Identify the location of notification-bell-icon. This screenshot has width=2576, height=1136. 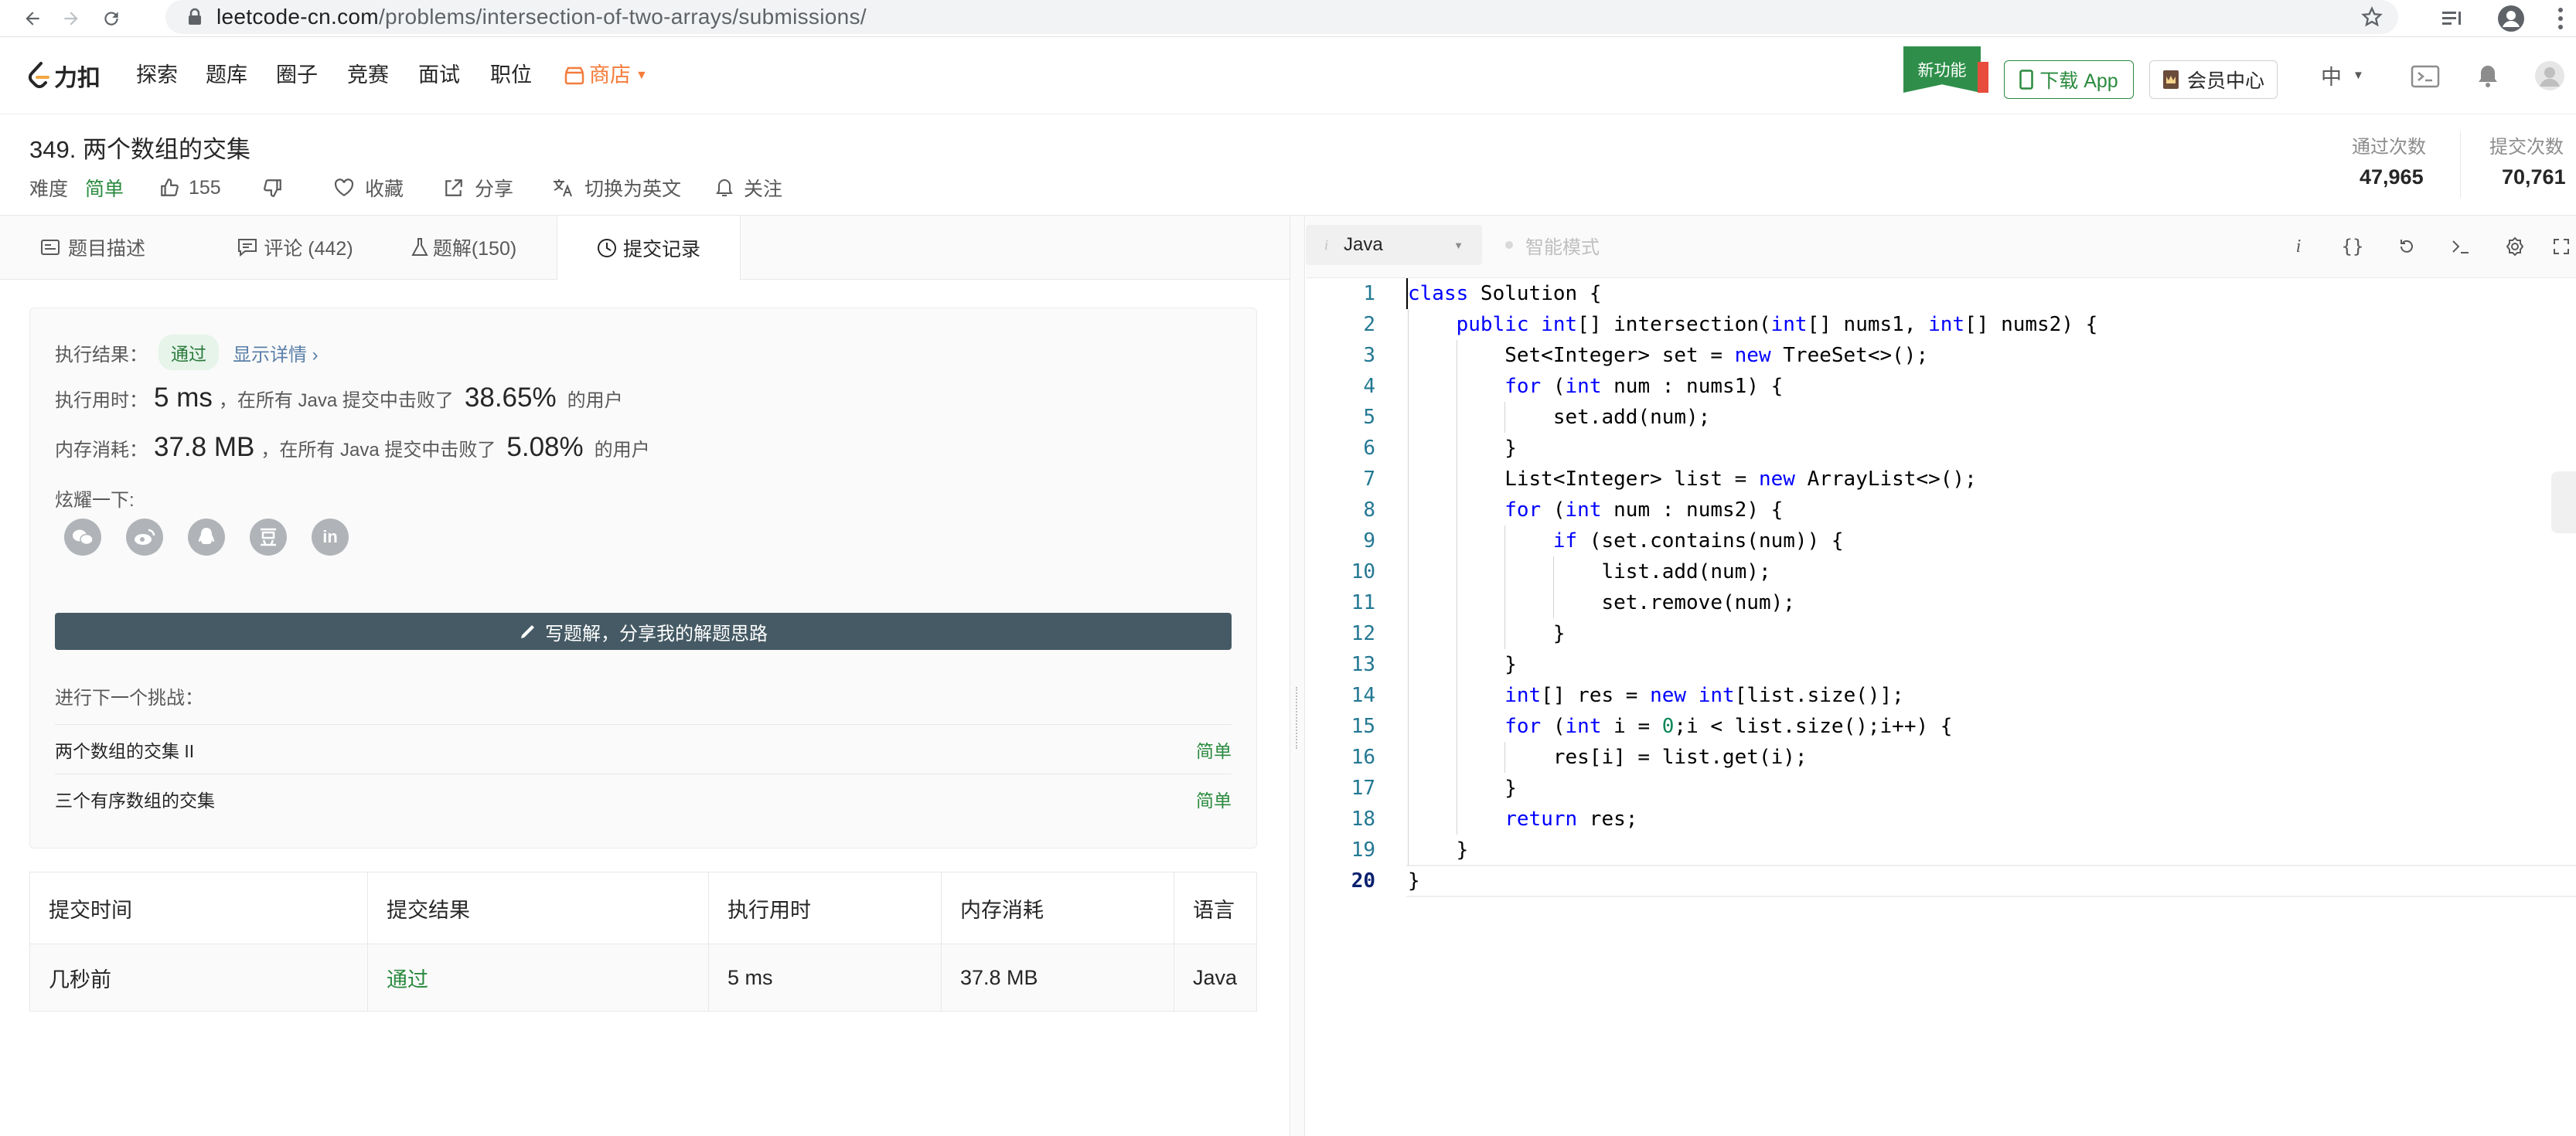
(2488, 75).